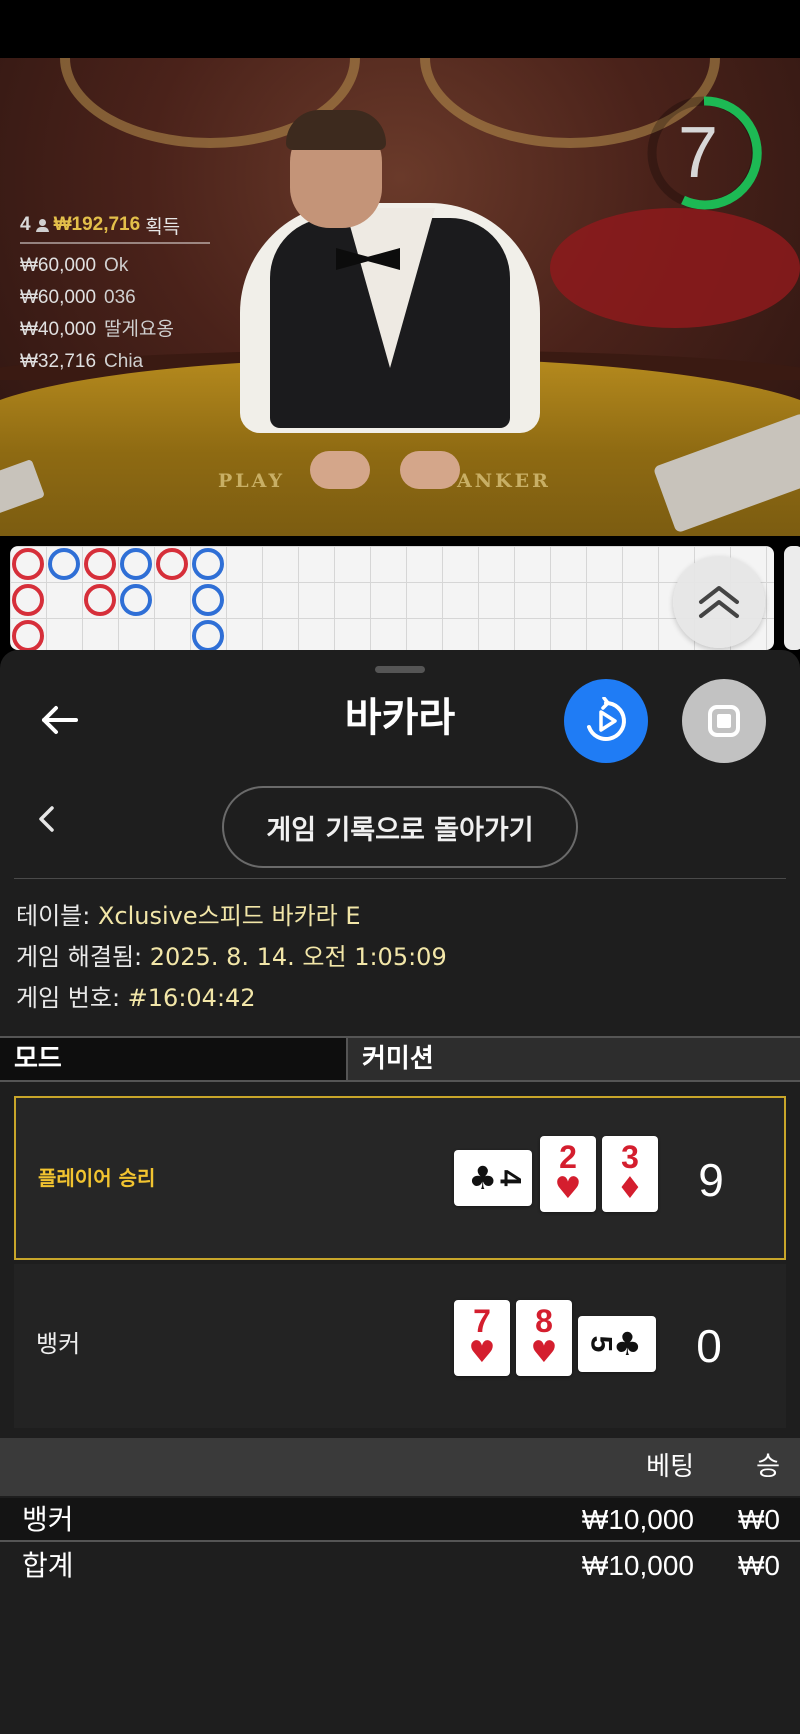  What do you see at coordinates (768, 1467) in the screenshot?
I see `win-column-header: 승` at bounding box center [768, 1467].